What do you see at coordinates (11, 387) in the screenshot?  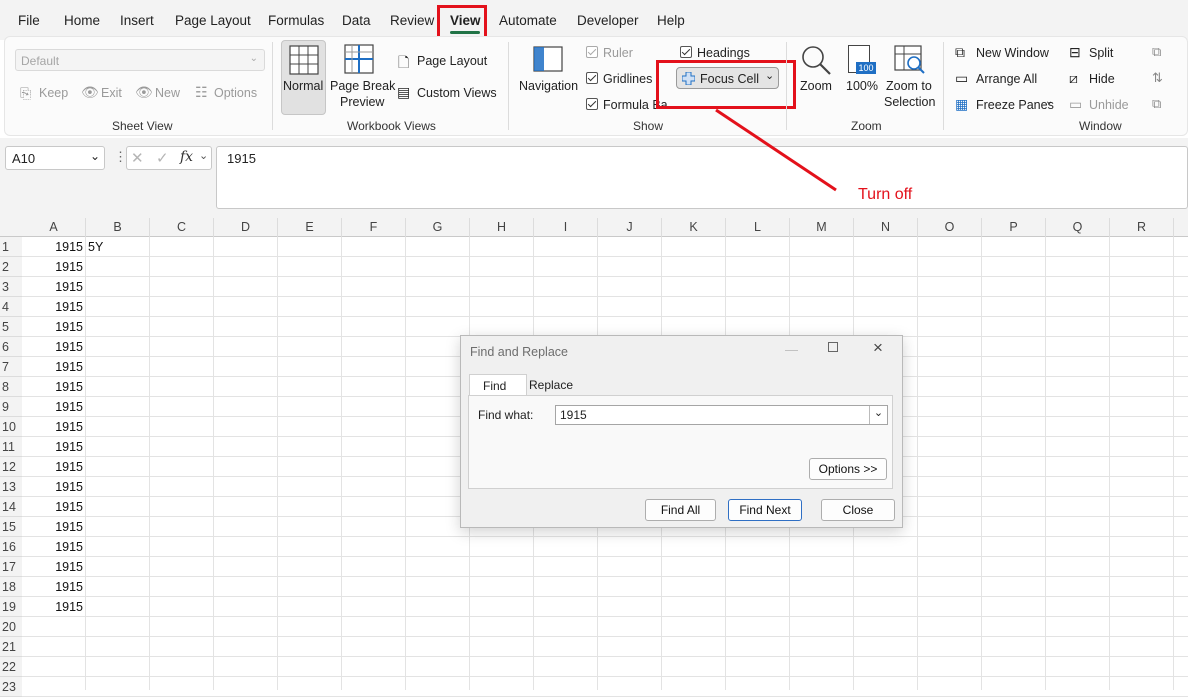 I see `row-header-8: 8` at bounding box center [11, 387].